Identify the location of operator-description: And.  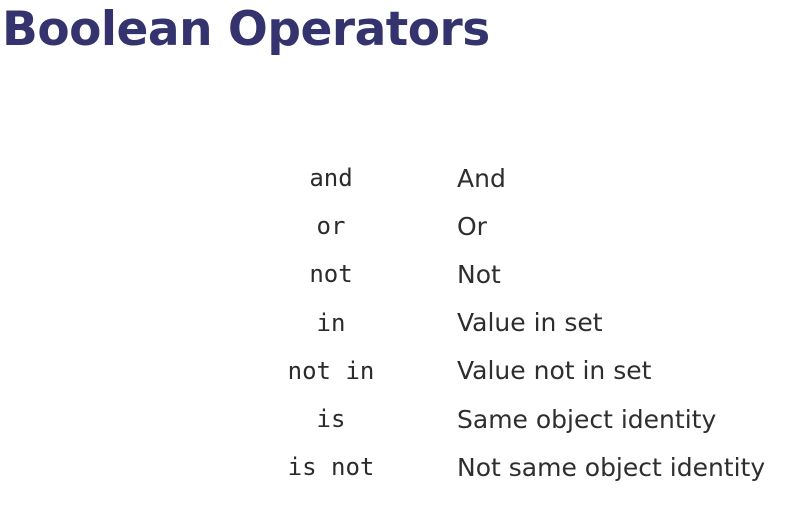
(481, 178).